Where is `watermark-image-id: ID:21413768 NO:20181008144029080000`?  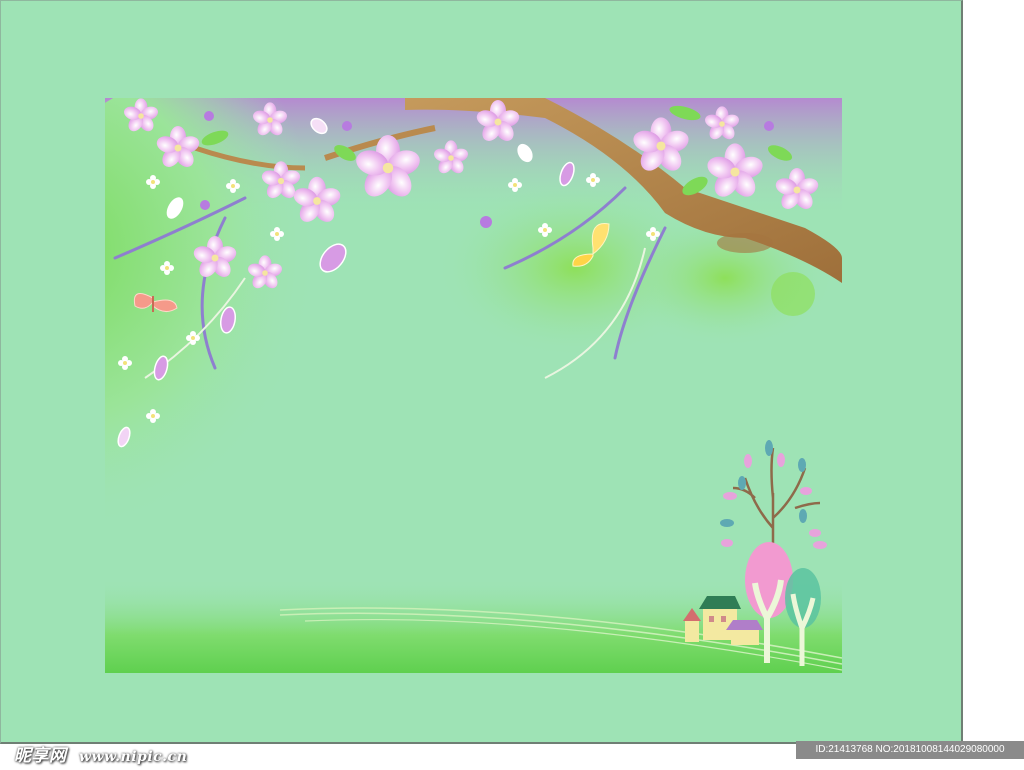 watermark-image-id: ID:21413768 NO:20181008144029080000 is located at coordinates (910, 750).